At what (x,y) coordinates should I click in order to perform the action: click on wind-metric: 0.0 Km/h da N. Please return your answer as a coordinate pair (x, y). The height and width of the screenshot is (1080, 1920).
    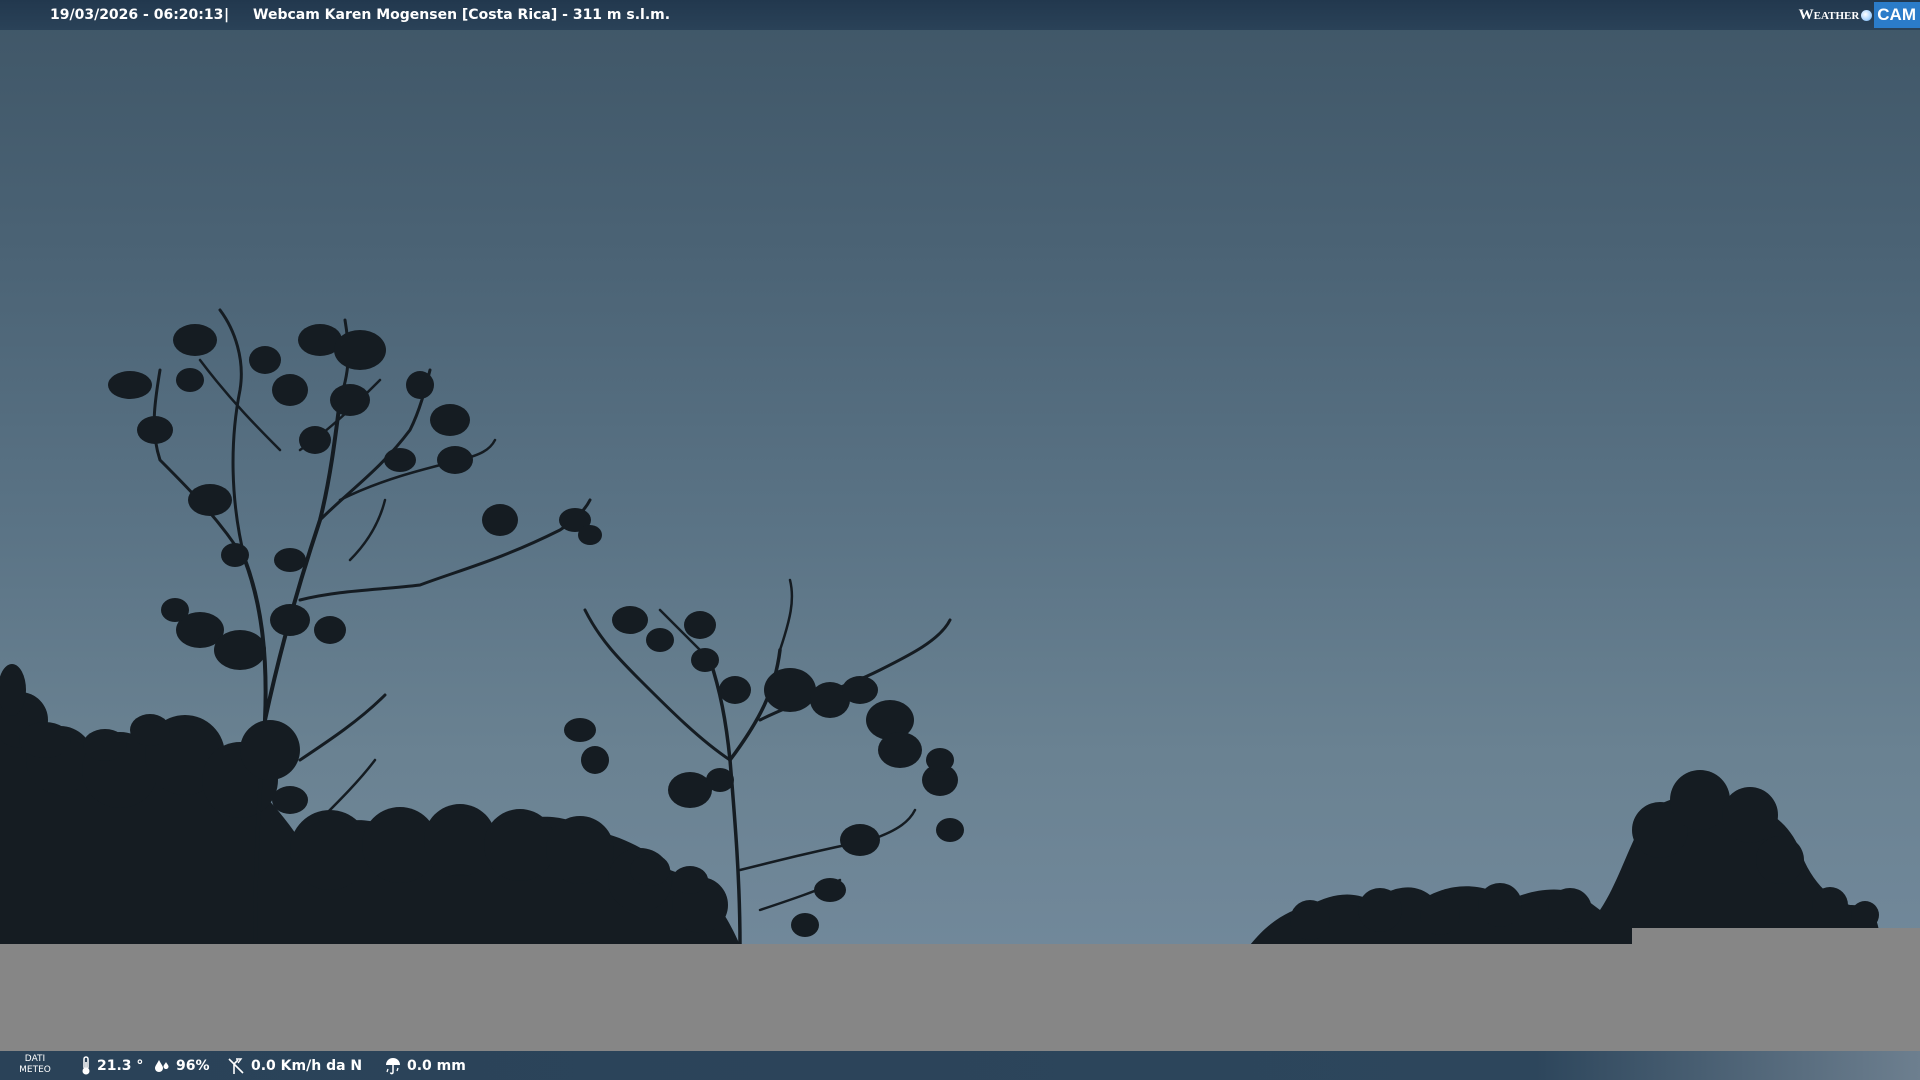
    Looking at the image, I should click on (294, 1065).